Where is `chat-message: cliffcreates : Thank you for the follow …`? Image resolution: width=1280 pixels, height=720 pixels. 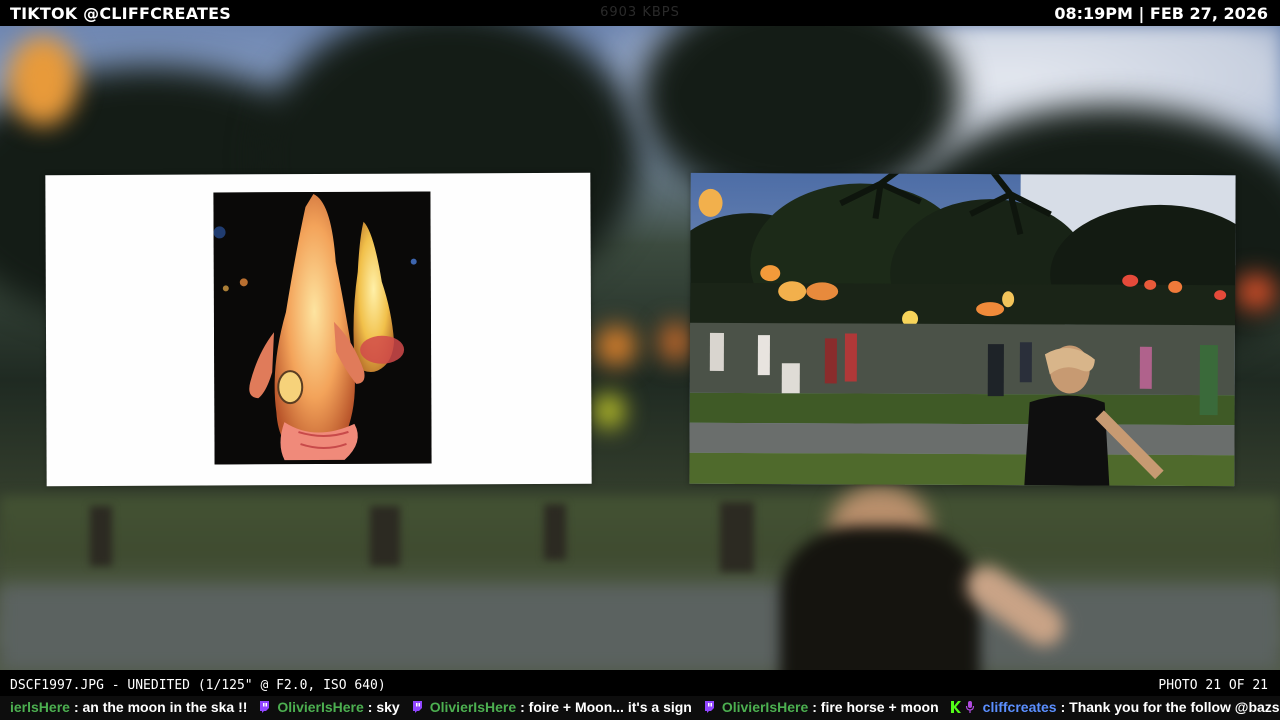 chat-message: cliffcreates : Thank you for the follow … is located at coordinates (1115, 707).